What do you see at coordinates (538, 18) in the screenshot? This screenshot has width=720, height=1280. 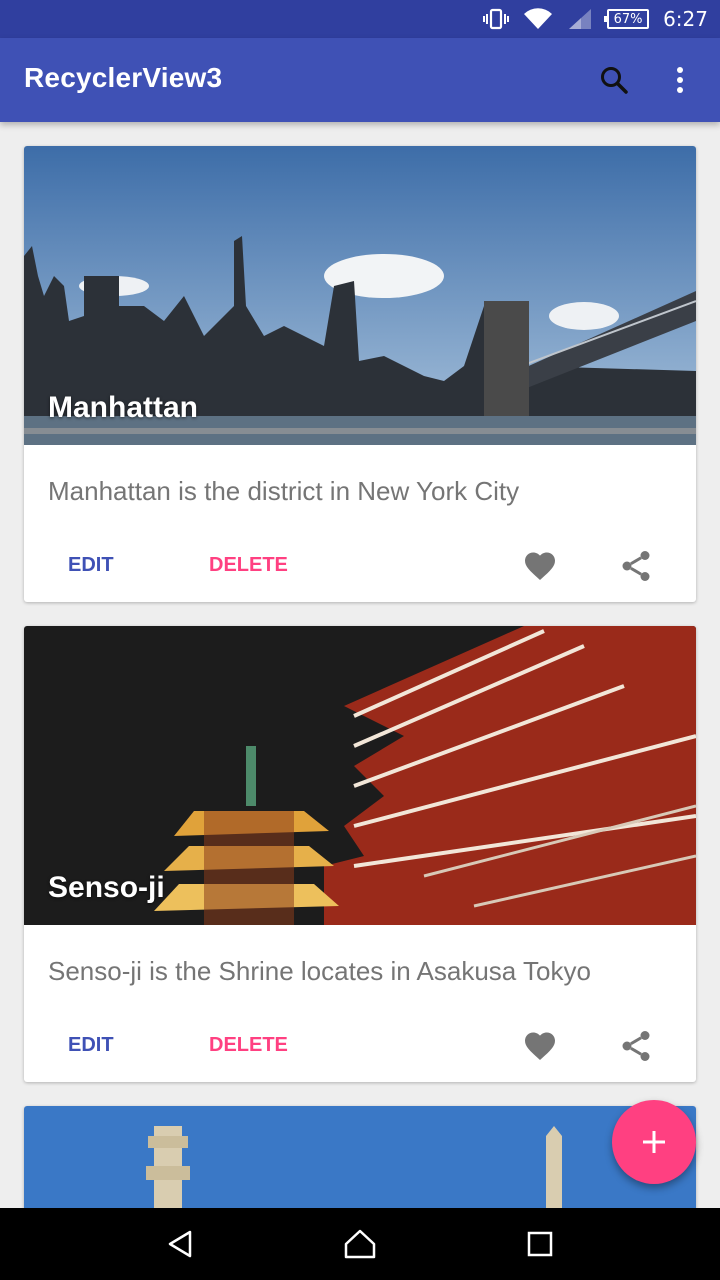 I see `wifi-icon` at bounding box center [538, 18].